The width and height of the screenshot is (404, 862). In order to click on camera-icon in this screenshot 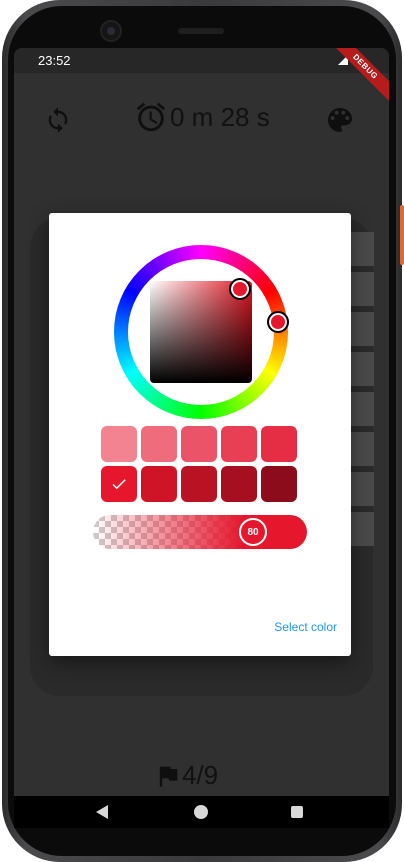, I will do `click(111, 31)`.